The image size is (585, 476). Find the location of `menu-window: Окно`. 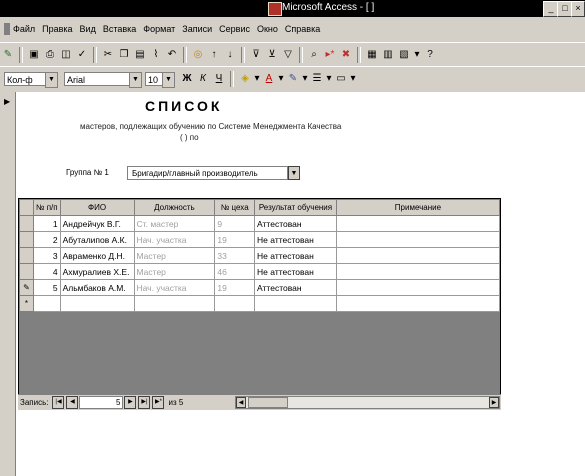

menu-window: Окно is located at coordinates (267, 29).